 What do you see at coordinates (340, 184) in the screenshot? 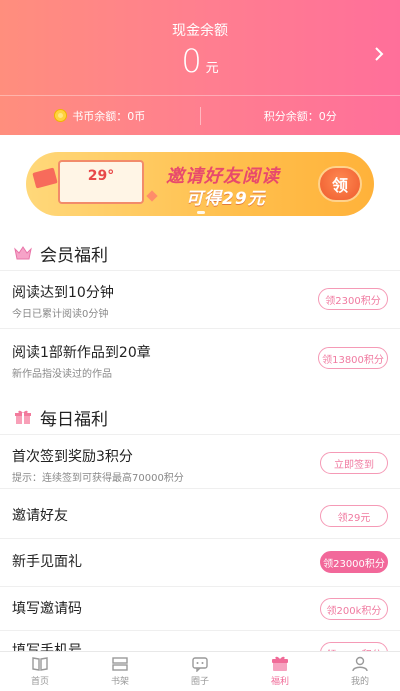
I see `banner-claim-button: 领` at bounding box center [340, 184].